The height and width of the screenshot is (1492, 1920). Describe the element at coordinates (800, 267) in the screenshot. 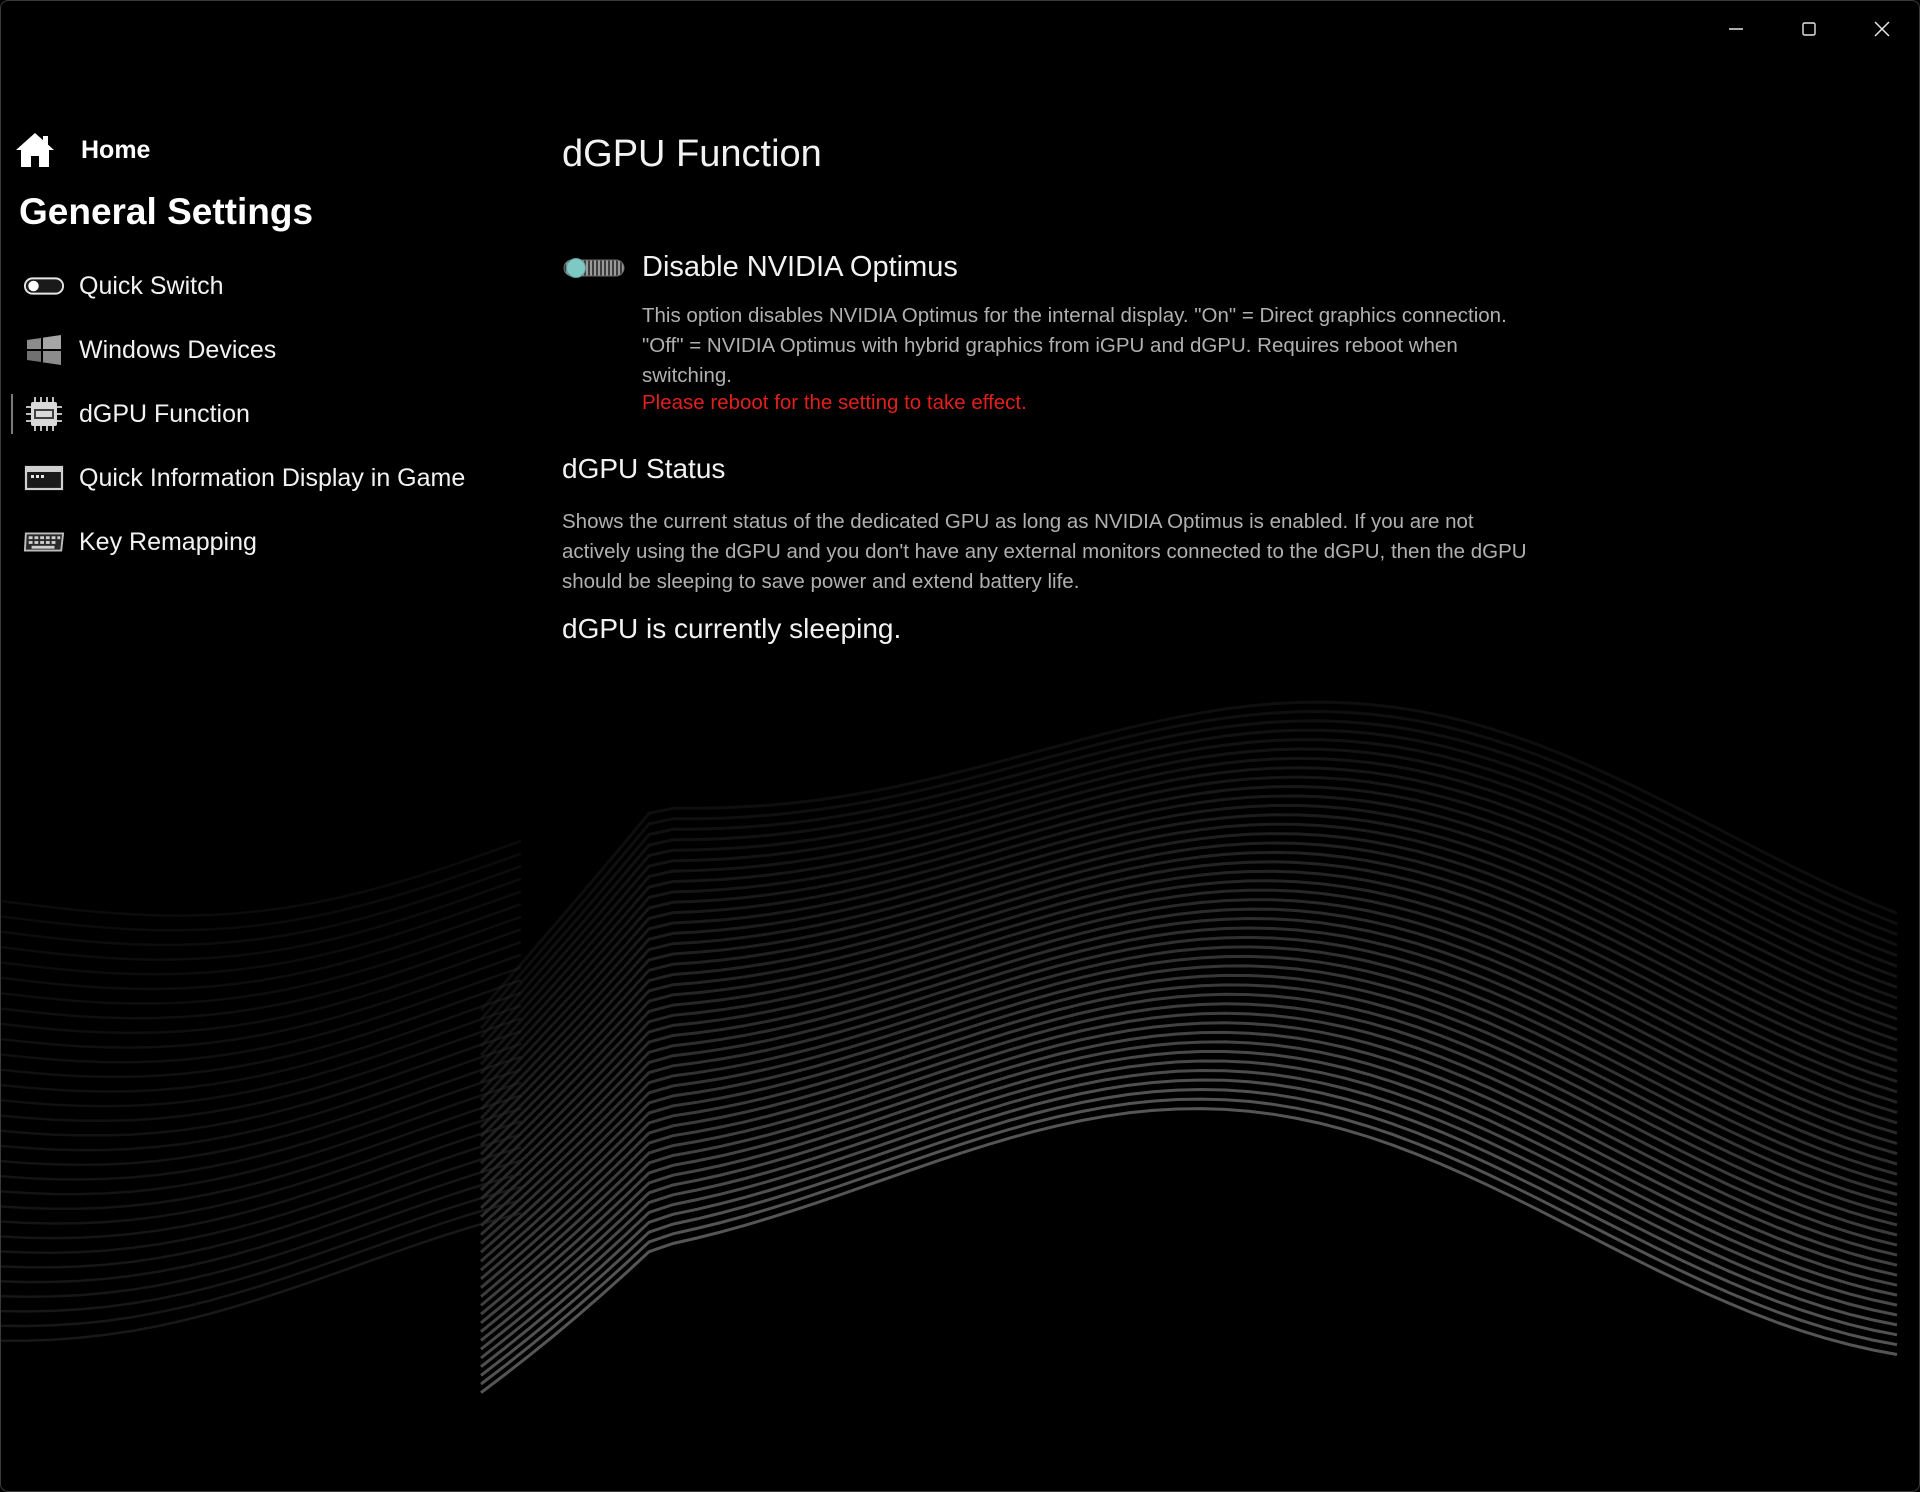

I see `setting-title: Disable NVIDIA Optimus` at that location.